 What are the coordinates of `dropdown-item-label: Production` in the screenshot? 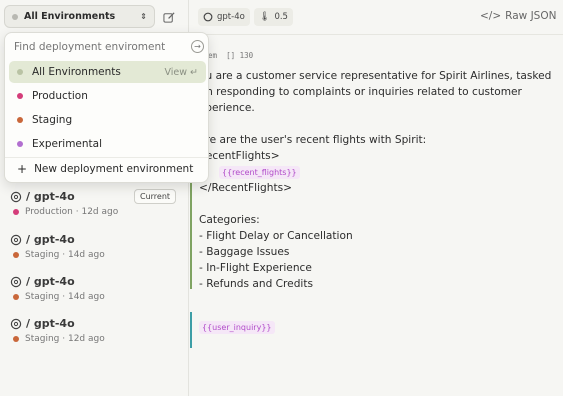 It's located at (60, 96).